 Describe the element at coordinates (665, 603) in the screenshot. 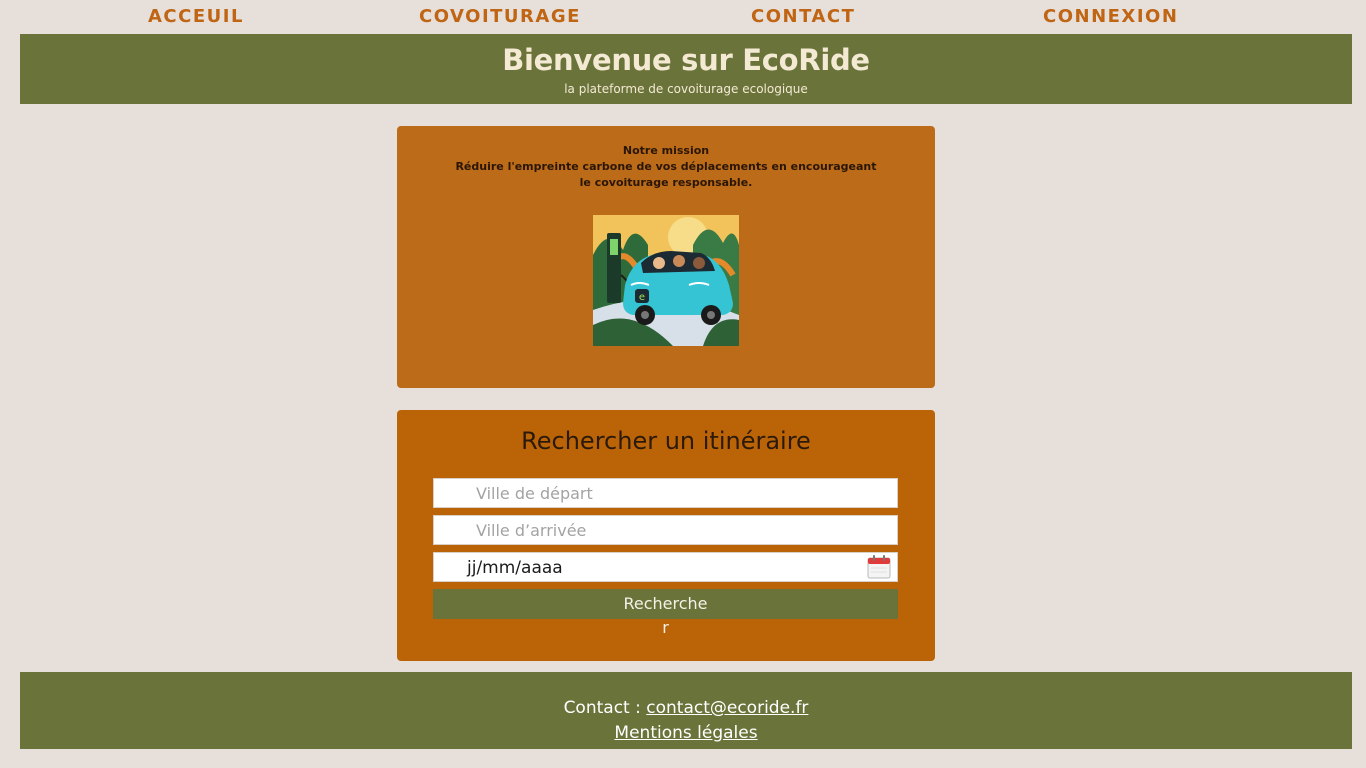

I see `search-button-label: Recherche` at that location.